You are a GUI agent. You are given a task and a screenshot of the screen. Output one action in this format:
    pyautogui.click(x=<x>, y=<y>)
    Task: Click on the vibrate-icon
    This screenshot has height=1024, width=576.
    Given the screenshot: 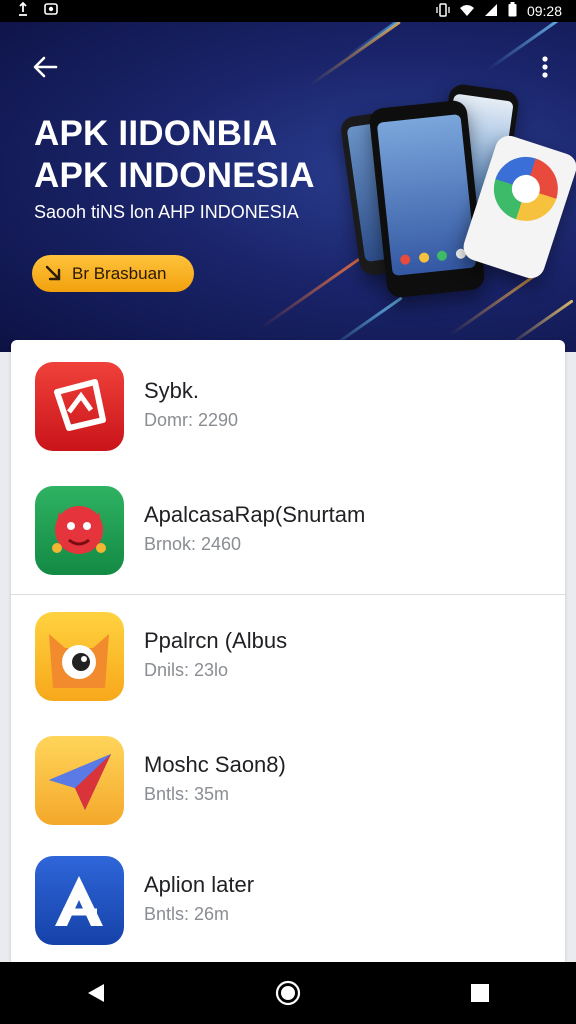 What is the action you would take?
    pyautogui.click(x=443, y=11)
    